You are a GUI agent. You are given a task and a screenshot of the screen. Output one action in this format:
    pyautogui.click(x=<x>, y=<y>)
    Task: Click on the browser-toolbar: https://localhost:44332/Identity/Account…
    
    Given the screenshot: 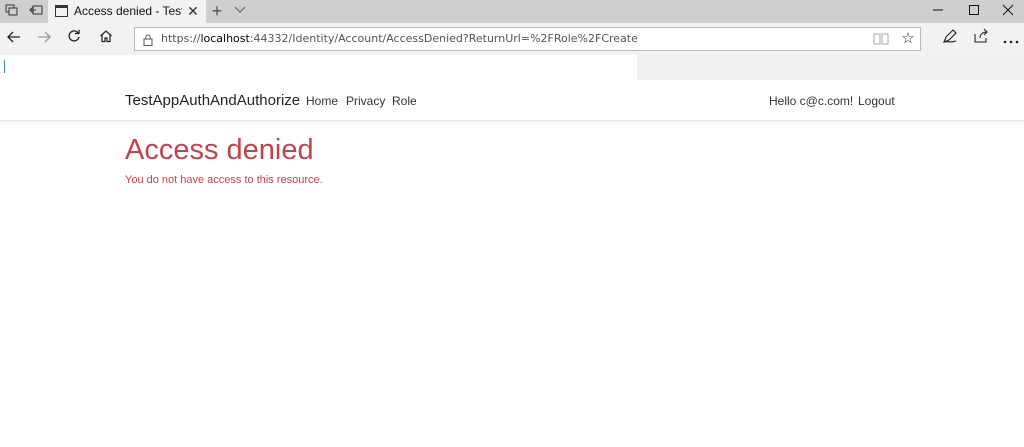 What is the action you would take?
    pyautogui.click(x=512, y=39)
    